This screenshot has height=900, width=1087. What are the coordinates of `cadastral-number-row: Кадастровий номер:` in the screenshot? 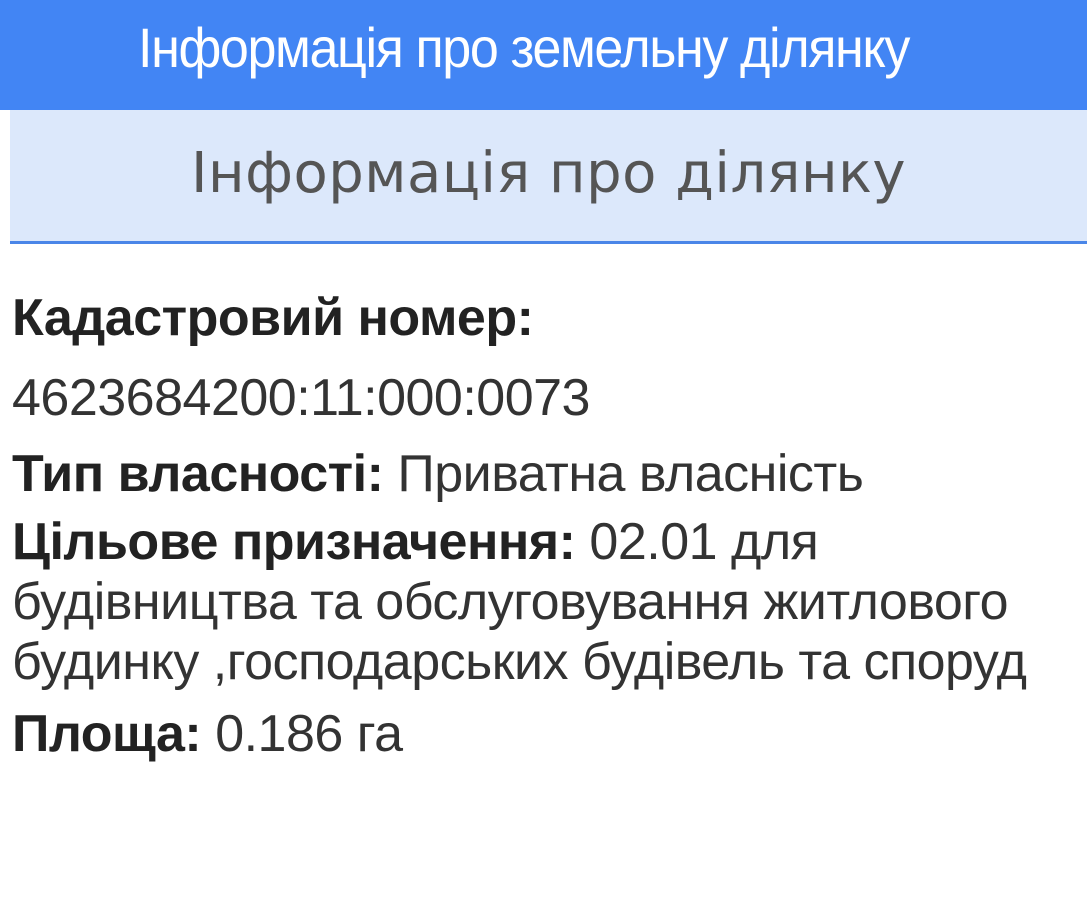 It's located at (542, 318).